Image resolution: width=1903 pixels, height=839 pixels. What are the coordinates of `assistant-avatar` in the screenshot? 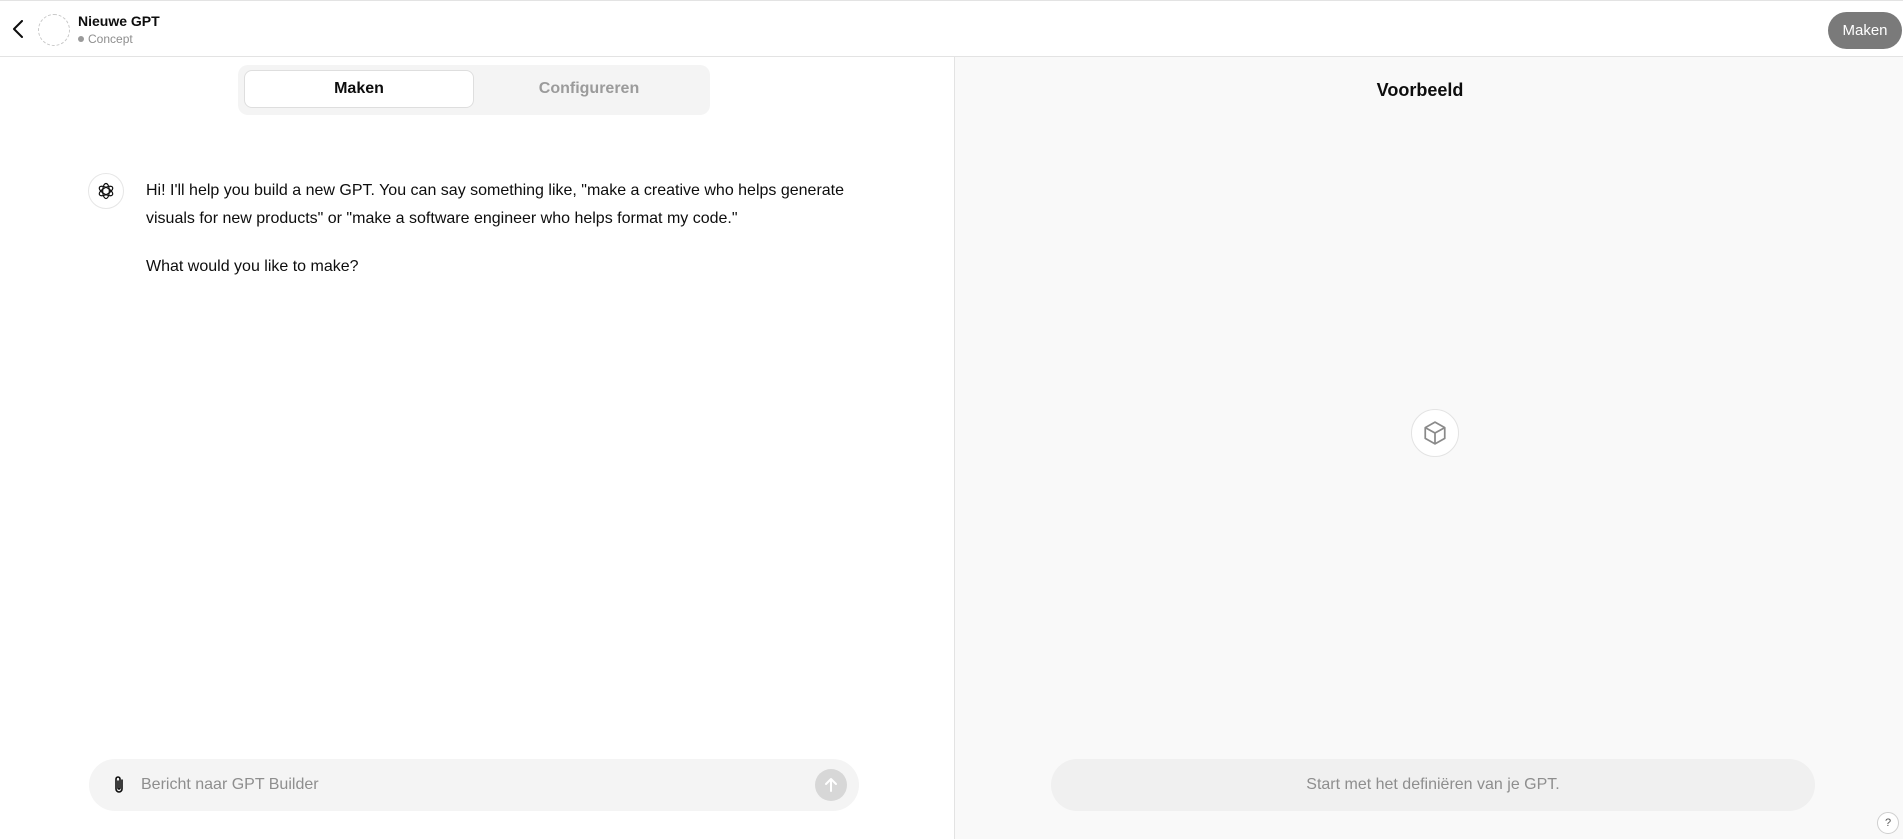 It's located at (106, 191).